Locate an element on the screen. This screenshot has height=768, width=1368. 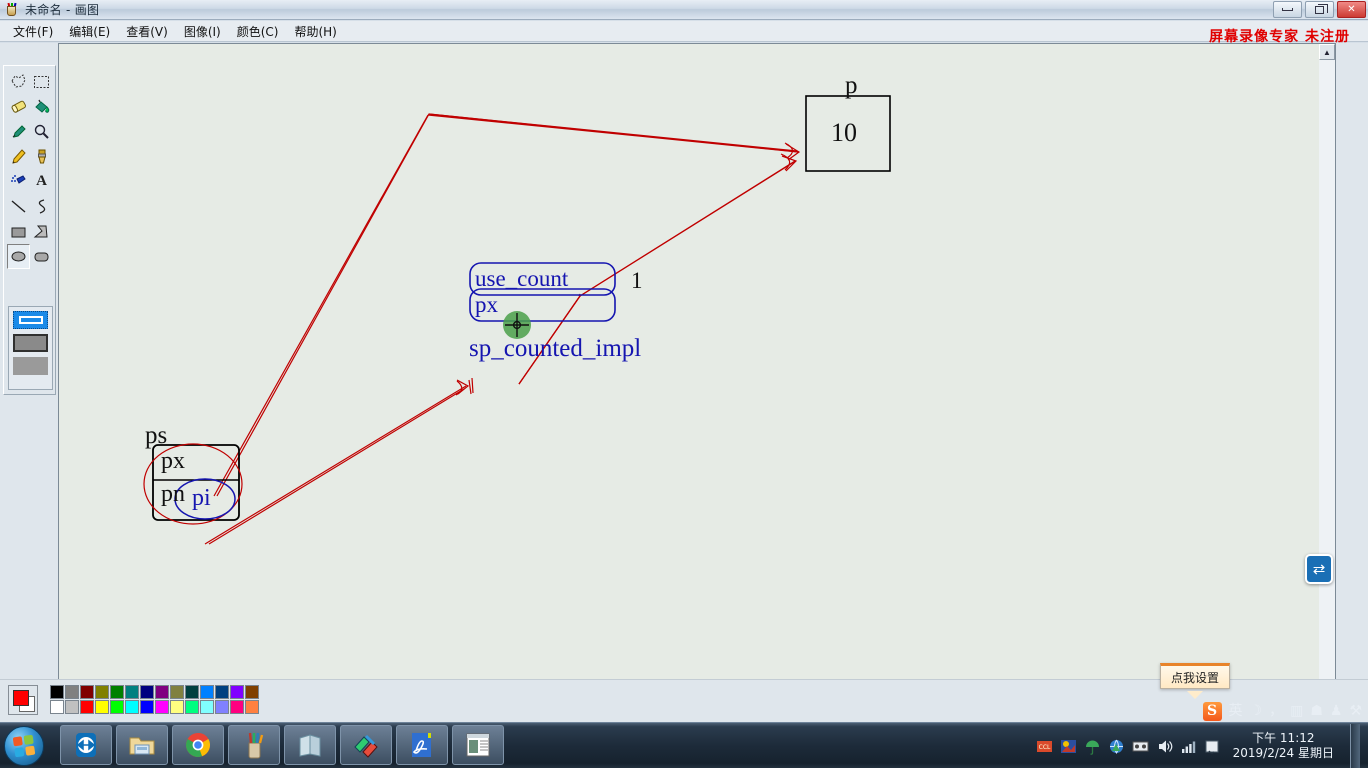
menu-edit: 编辑(E) is located at coordinates (89, 31).